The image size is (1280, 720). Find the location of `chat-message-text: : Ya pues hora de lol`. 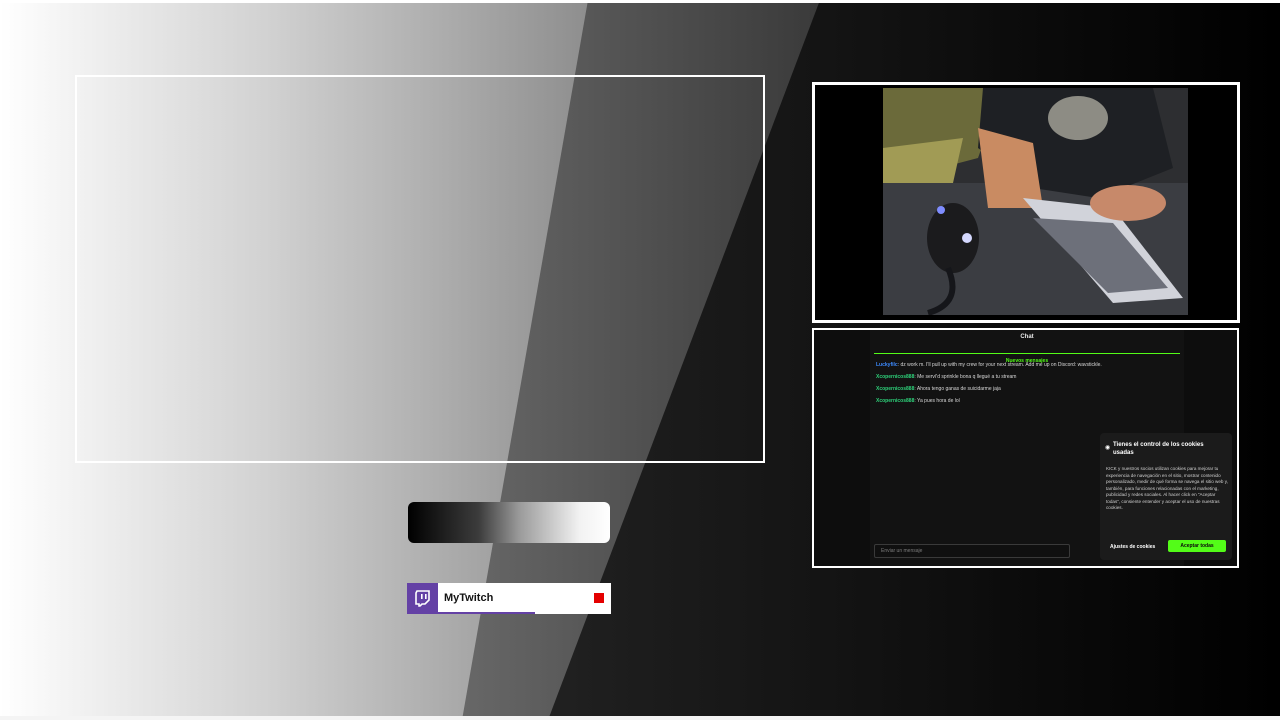

chat-message-text: : Ya pues hora de lol is located at coordinates (937, 401).